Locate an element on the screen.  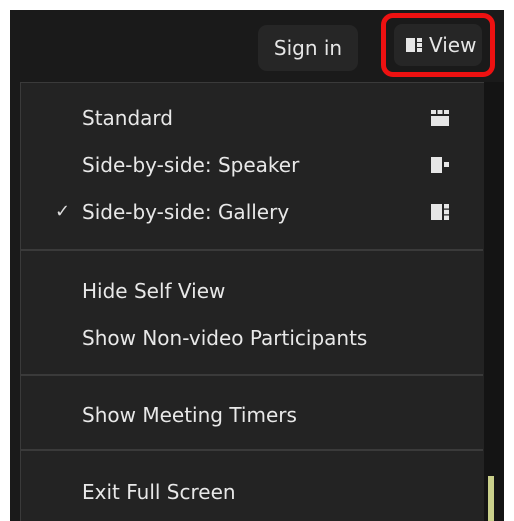
menu-item-label: Hide Self View is located at coordinates (154, 291).